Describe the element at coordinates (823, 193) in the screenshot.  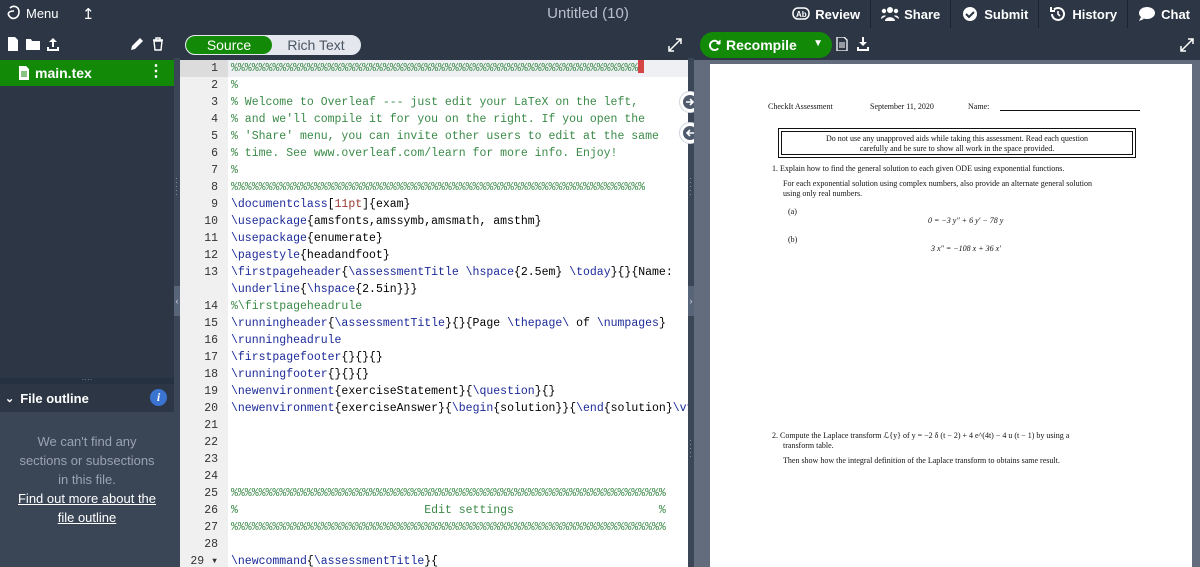
I see `pdf-question-1-sub: using only real numbers.` at that location.